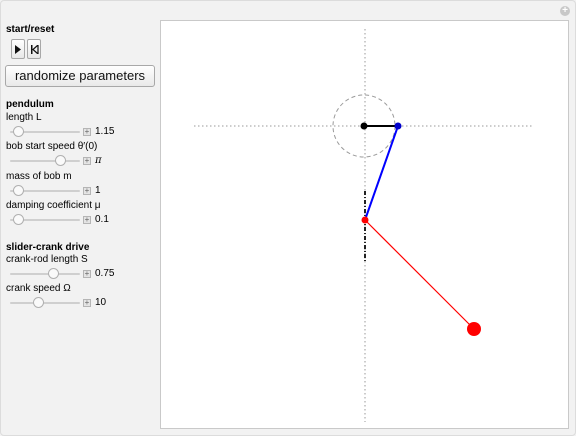 The height and width of the screenshot is (436, 576). What do you see at coordinates (80, 76) in the screenshot?
I see `randomize-parameters-button: randomize parameters` at bounding box center [80, 76].